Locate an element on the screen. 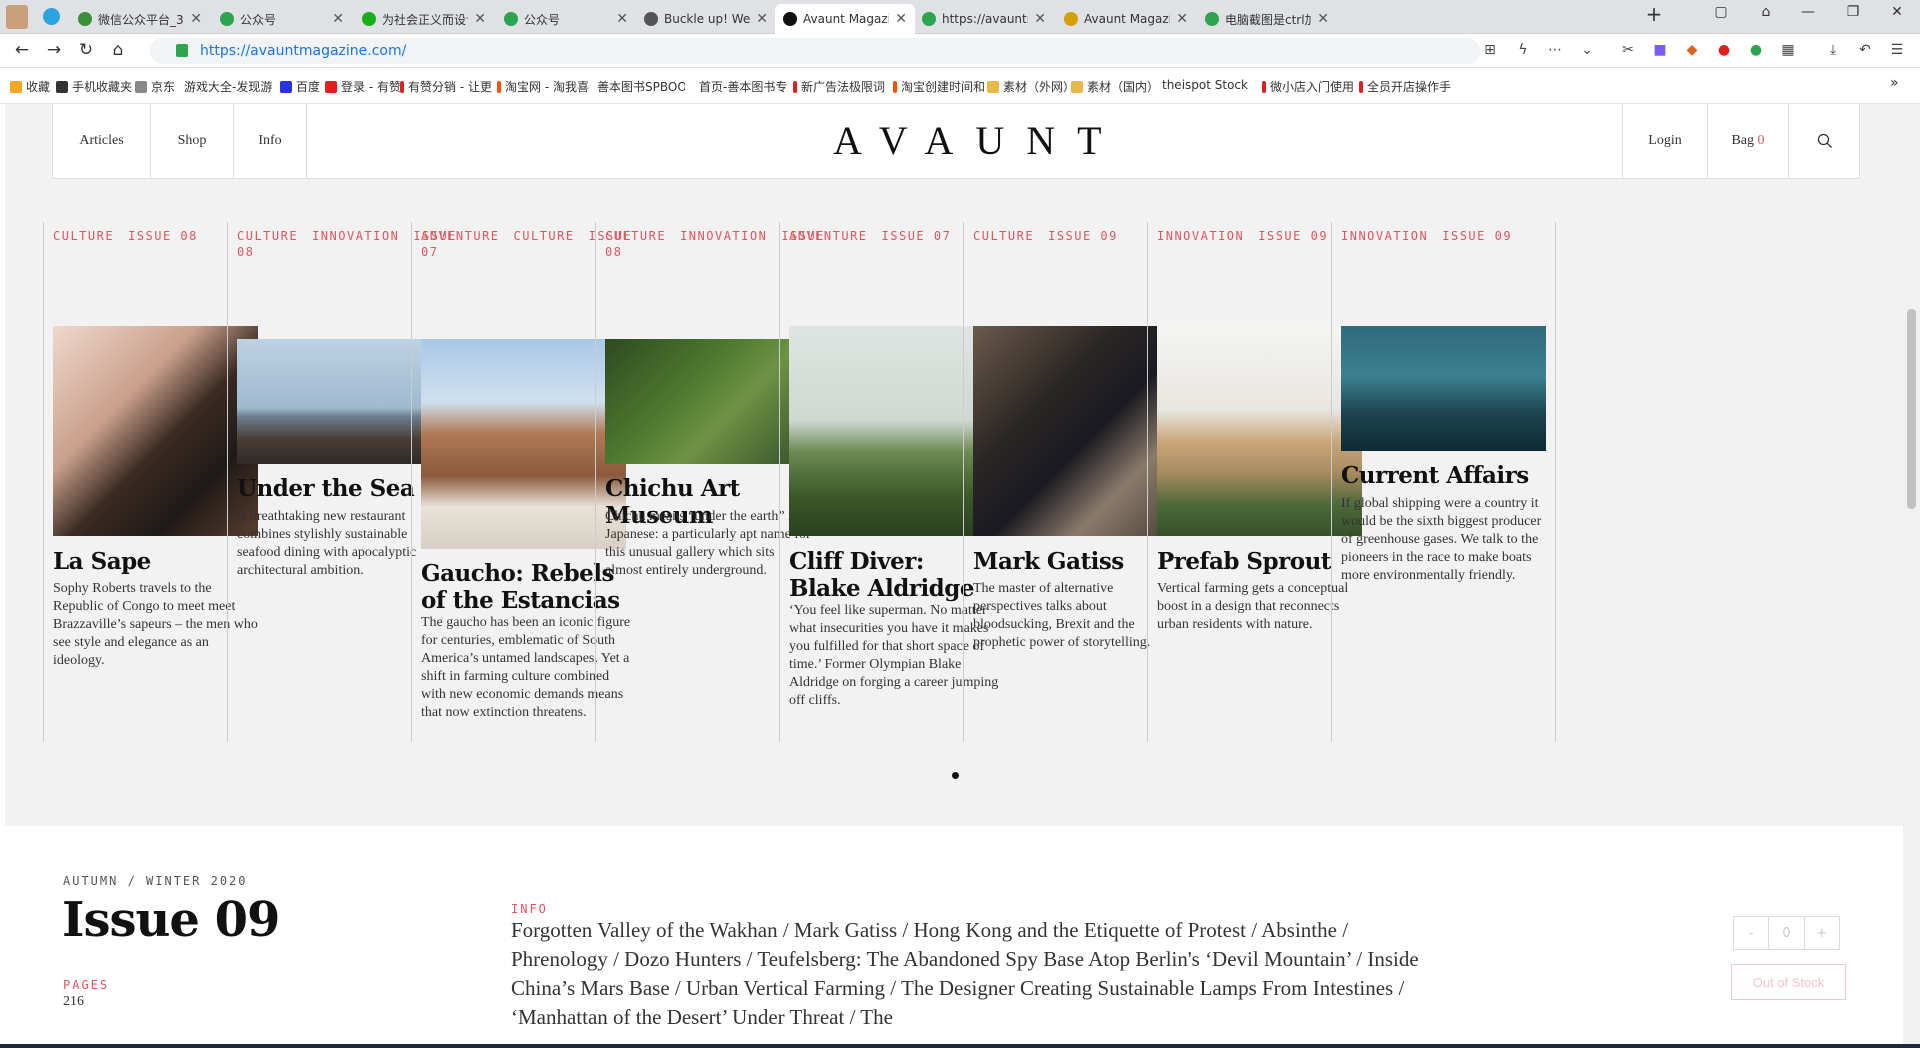  bookmark-item: 淘宝网 - 淘我喜 is located at coordinates (543, 86).